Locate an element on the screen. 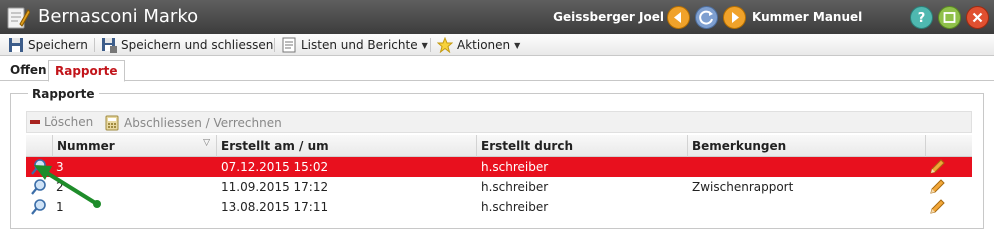  column-header-erstellt-am: Erstellt am / um is located at coordinates (346, 146).